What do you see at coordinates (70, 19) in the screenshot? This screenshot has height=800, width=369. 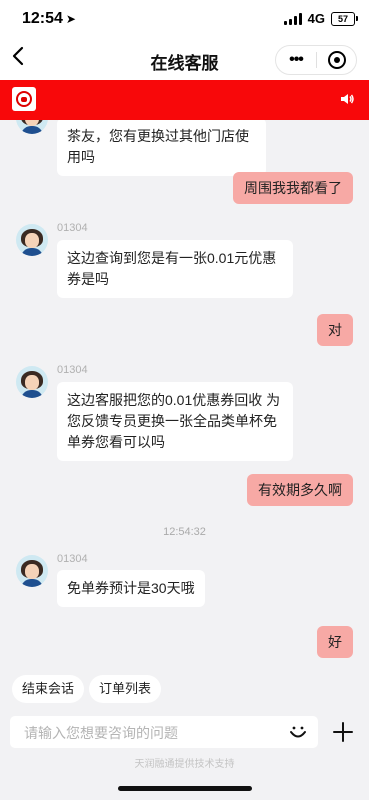 I see `location-arrow-icon: ➤` at bounding box center [70, 19].